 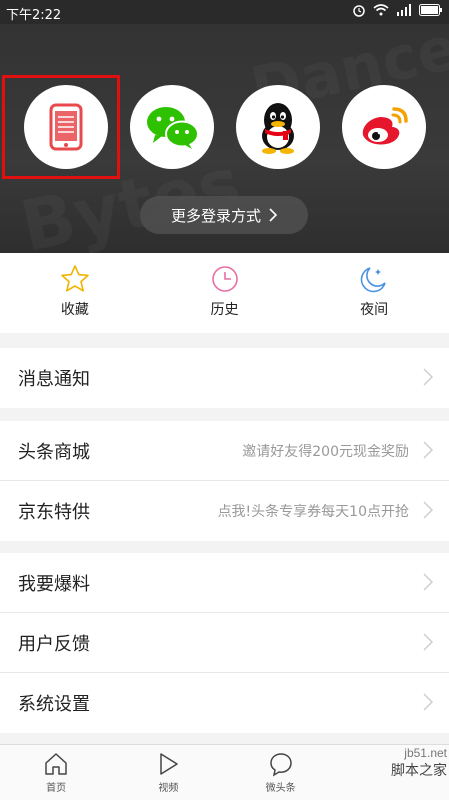 I want to click on row-title: 系统设置, so click(x=54, y=704).